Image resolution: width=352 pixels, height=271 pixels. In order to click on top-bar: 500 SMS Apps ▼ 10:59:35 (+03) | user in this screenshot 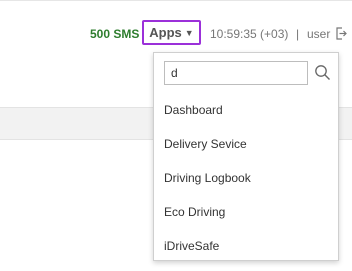, I will do `click(176, 34)`.